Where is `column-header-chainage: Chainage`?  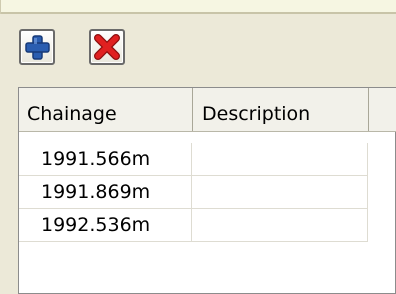
column-header-chainage: Chainage is located at coordinates (106, 109).